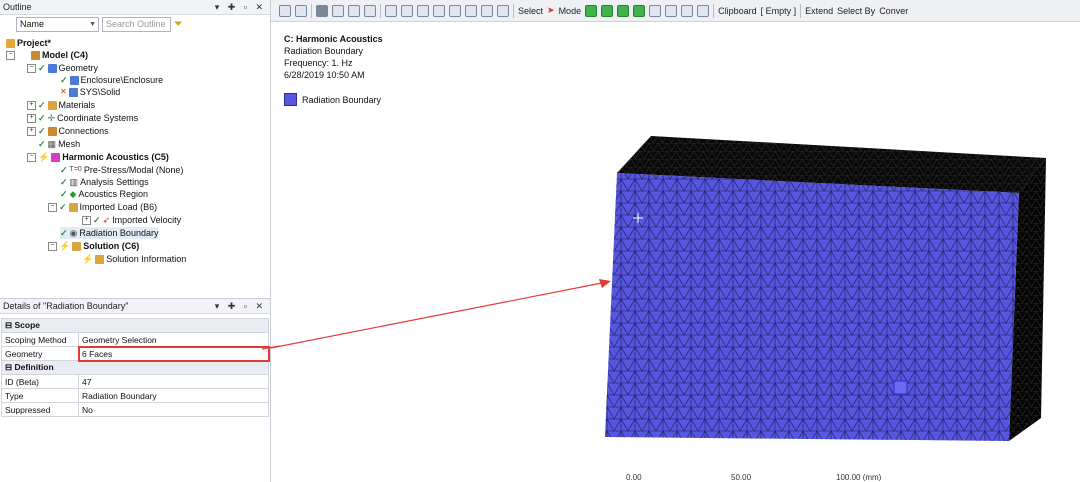  Describe the element at coordinates (34, 43) in the screenshot. I see `tree-label: Project*` at that location.